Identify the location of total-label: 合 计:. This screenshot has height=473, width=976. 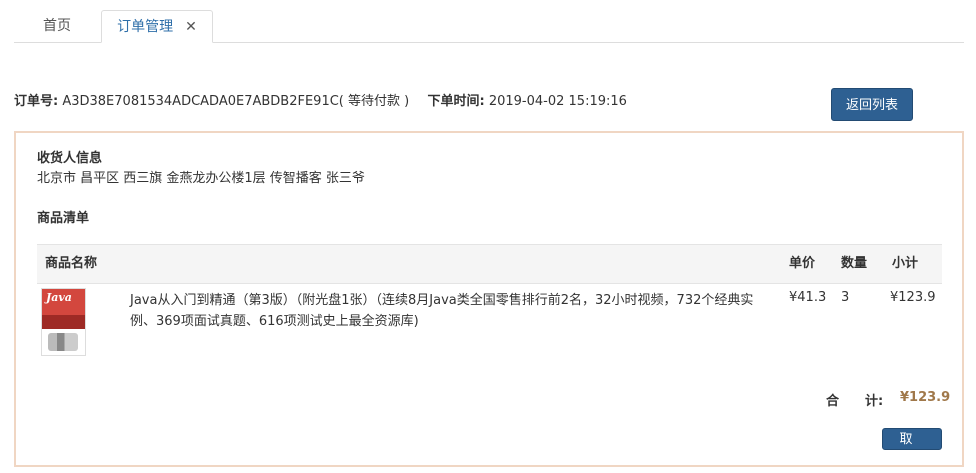
(855, 401).